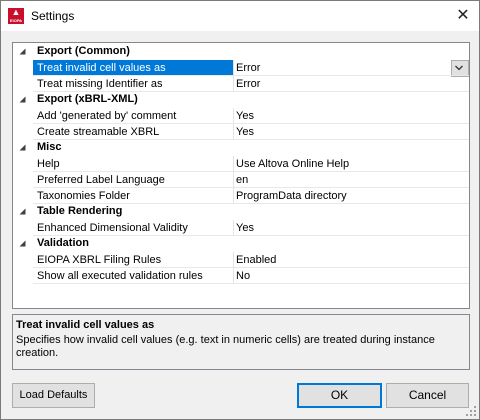  I want to click on resize-grip-icon, so click(471, 411).